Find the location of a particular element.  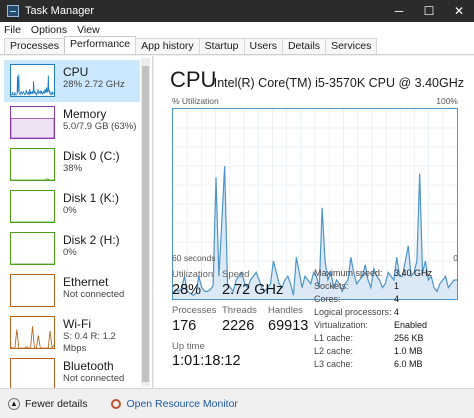

tab-users: Users is located at coordinates (263, 46).